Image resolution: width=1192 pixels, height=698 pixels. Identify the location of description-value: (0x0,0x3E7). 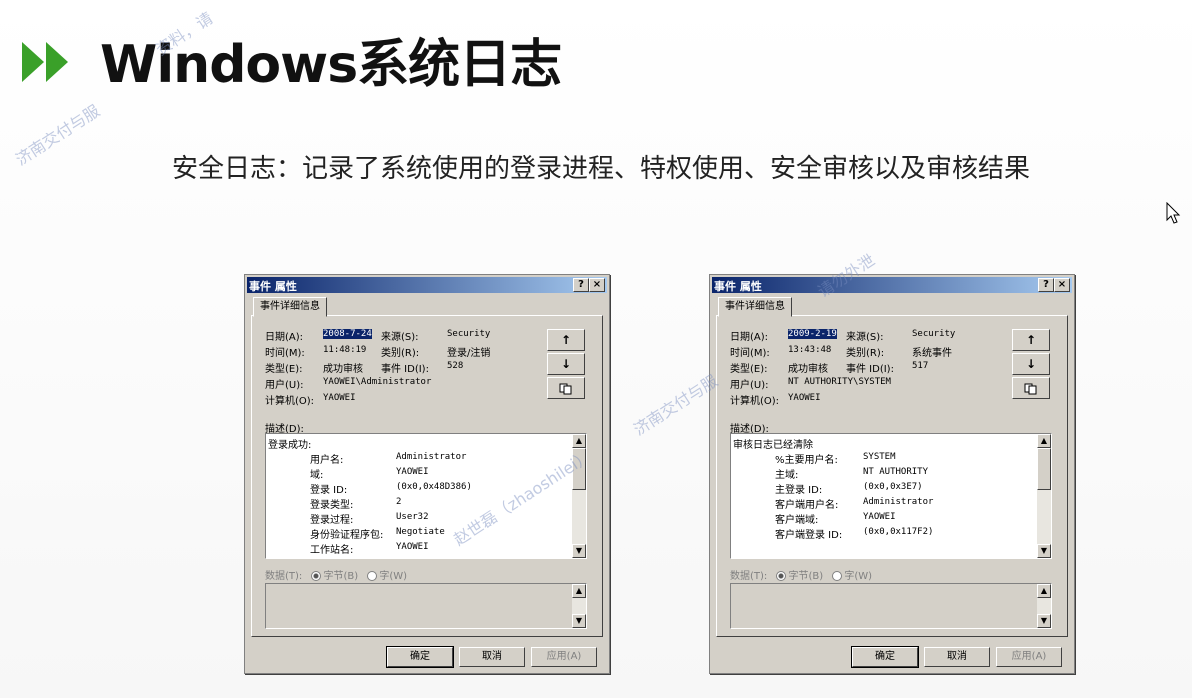
(893, 487).